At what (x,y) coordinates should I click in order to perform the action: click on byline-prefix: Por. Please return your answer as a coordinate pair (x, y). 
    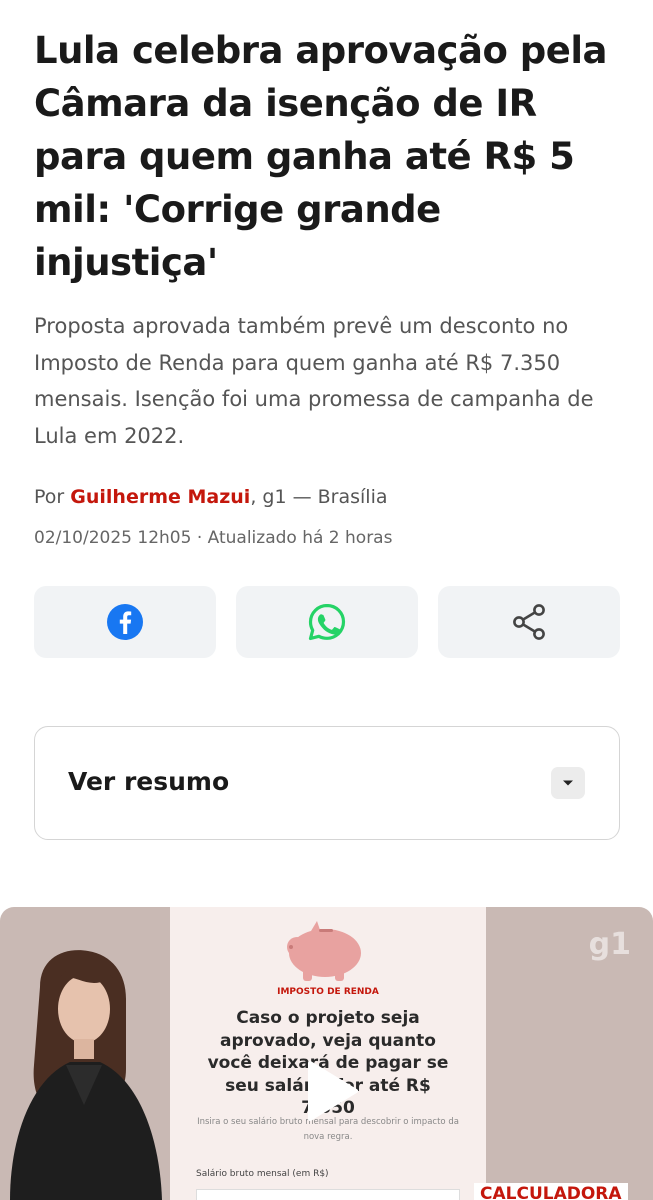
    Looking at the image, I should click on (52, 497).